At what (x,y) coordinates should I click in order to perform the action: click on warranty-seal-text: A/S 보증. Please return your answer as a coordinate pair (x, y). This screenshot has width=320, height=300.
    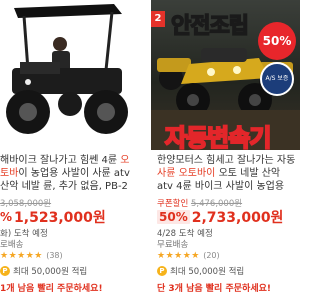
    Looking at the image, I should click on (277, 78).